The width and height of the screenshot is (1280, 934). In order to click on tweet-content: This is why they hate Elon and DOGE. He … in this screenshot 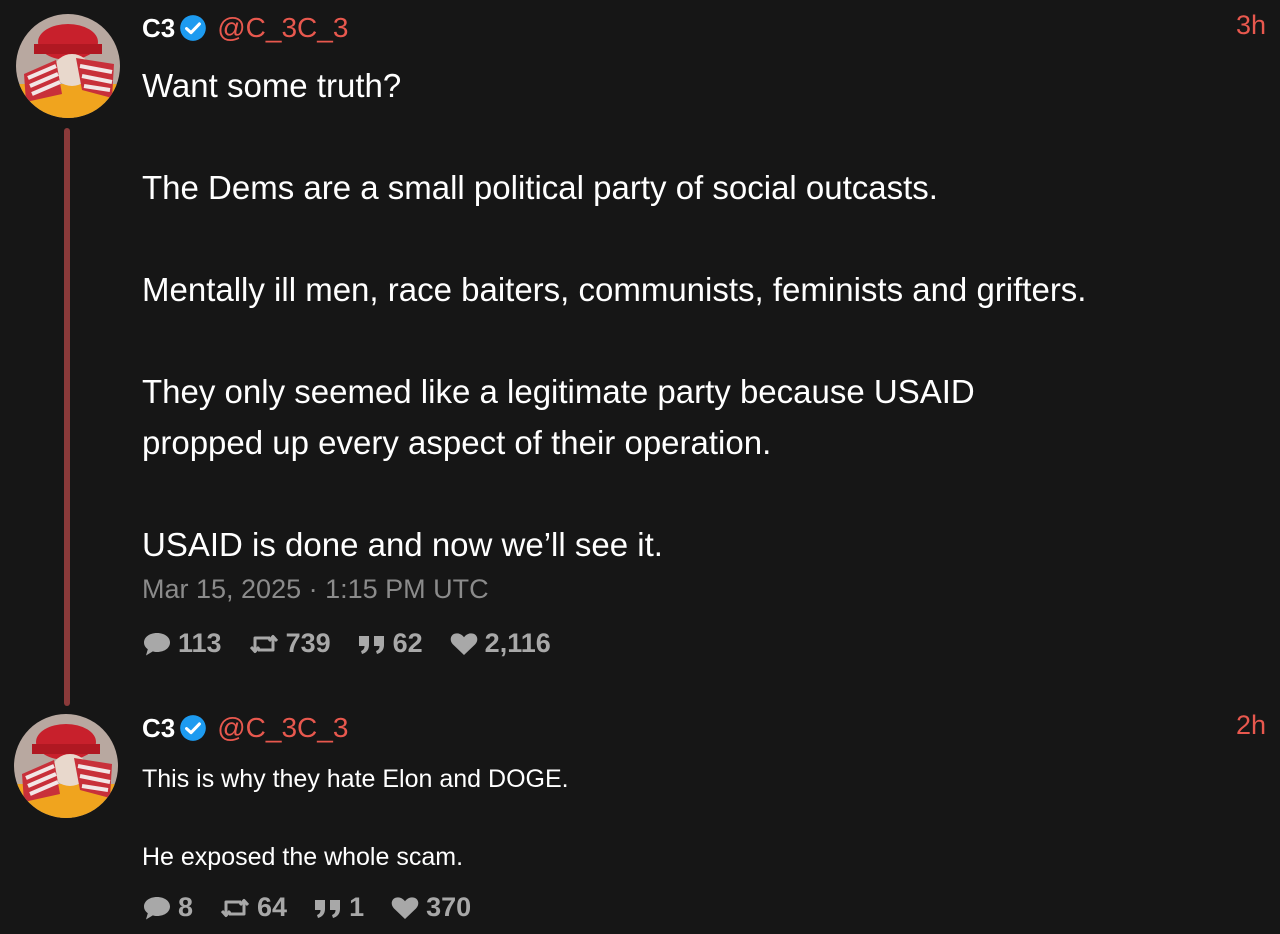, I will do `click(701, 818)`.